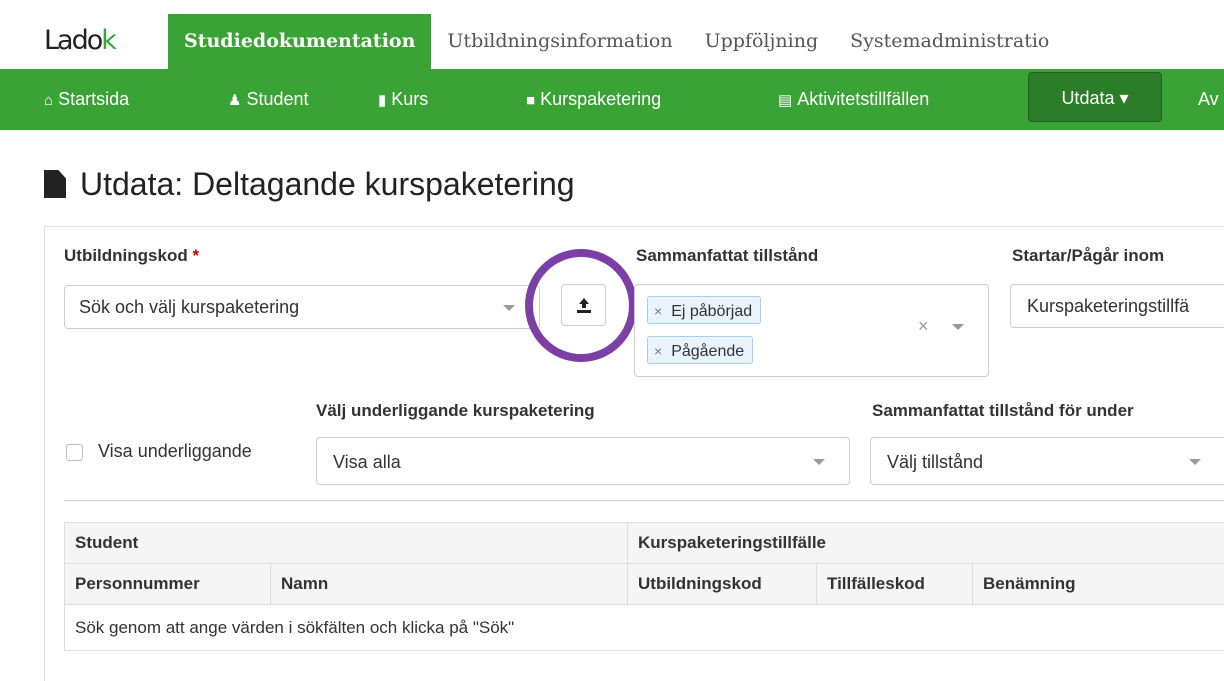  Describe the element at coordinates (367, 462) in the screenshot. I see `underliggande-value: Visa alla` at that location.